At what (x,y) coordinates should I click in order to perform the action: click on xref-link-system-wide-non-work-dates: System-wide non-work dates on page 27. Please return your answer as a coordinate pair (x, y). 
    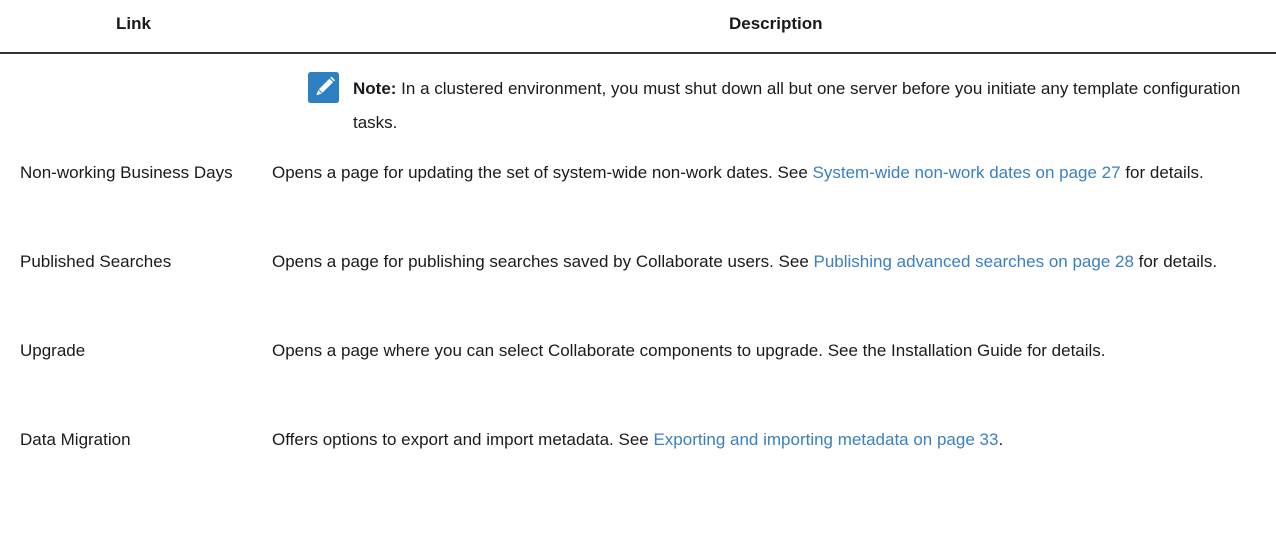
    Looking at the image, I should click on (967, 172).